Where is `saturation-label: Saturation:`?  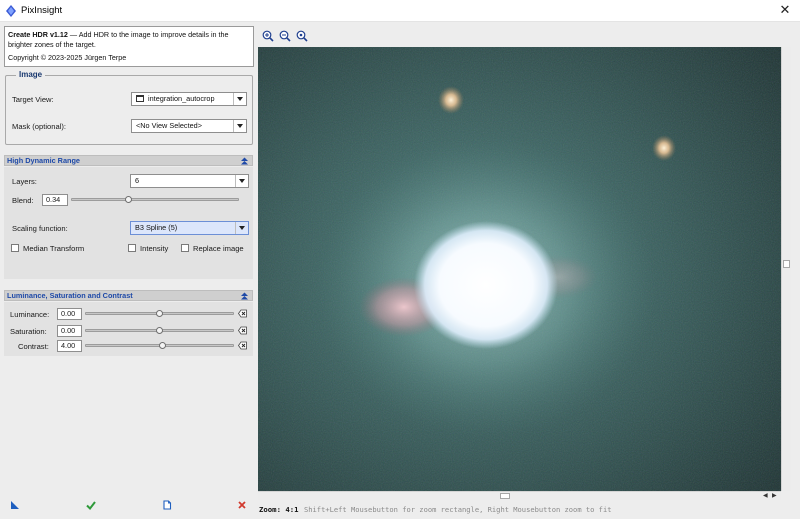
saturation-label: Saturation: is located at coordinates (28, 331).